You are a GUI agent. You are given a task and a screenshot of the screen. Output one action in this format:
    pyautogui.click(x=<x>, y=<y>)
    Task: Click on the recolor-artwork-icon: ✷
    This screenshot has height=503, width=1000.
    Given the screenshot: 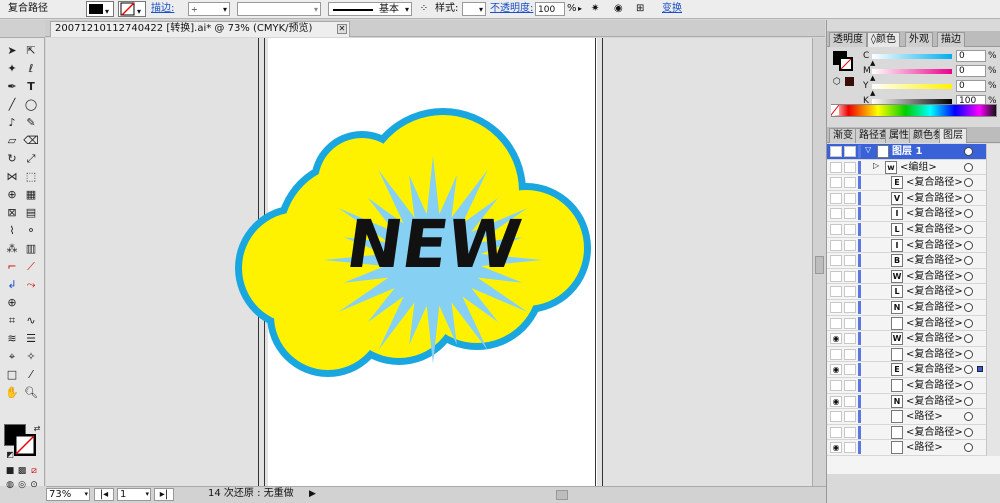 What is the action you would take?
    pyautogui.click(x=599, y=9)
    